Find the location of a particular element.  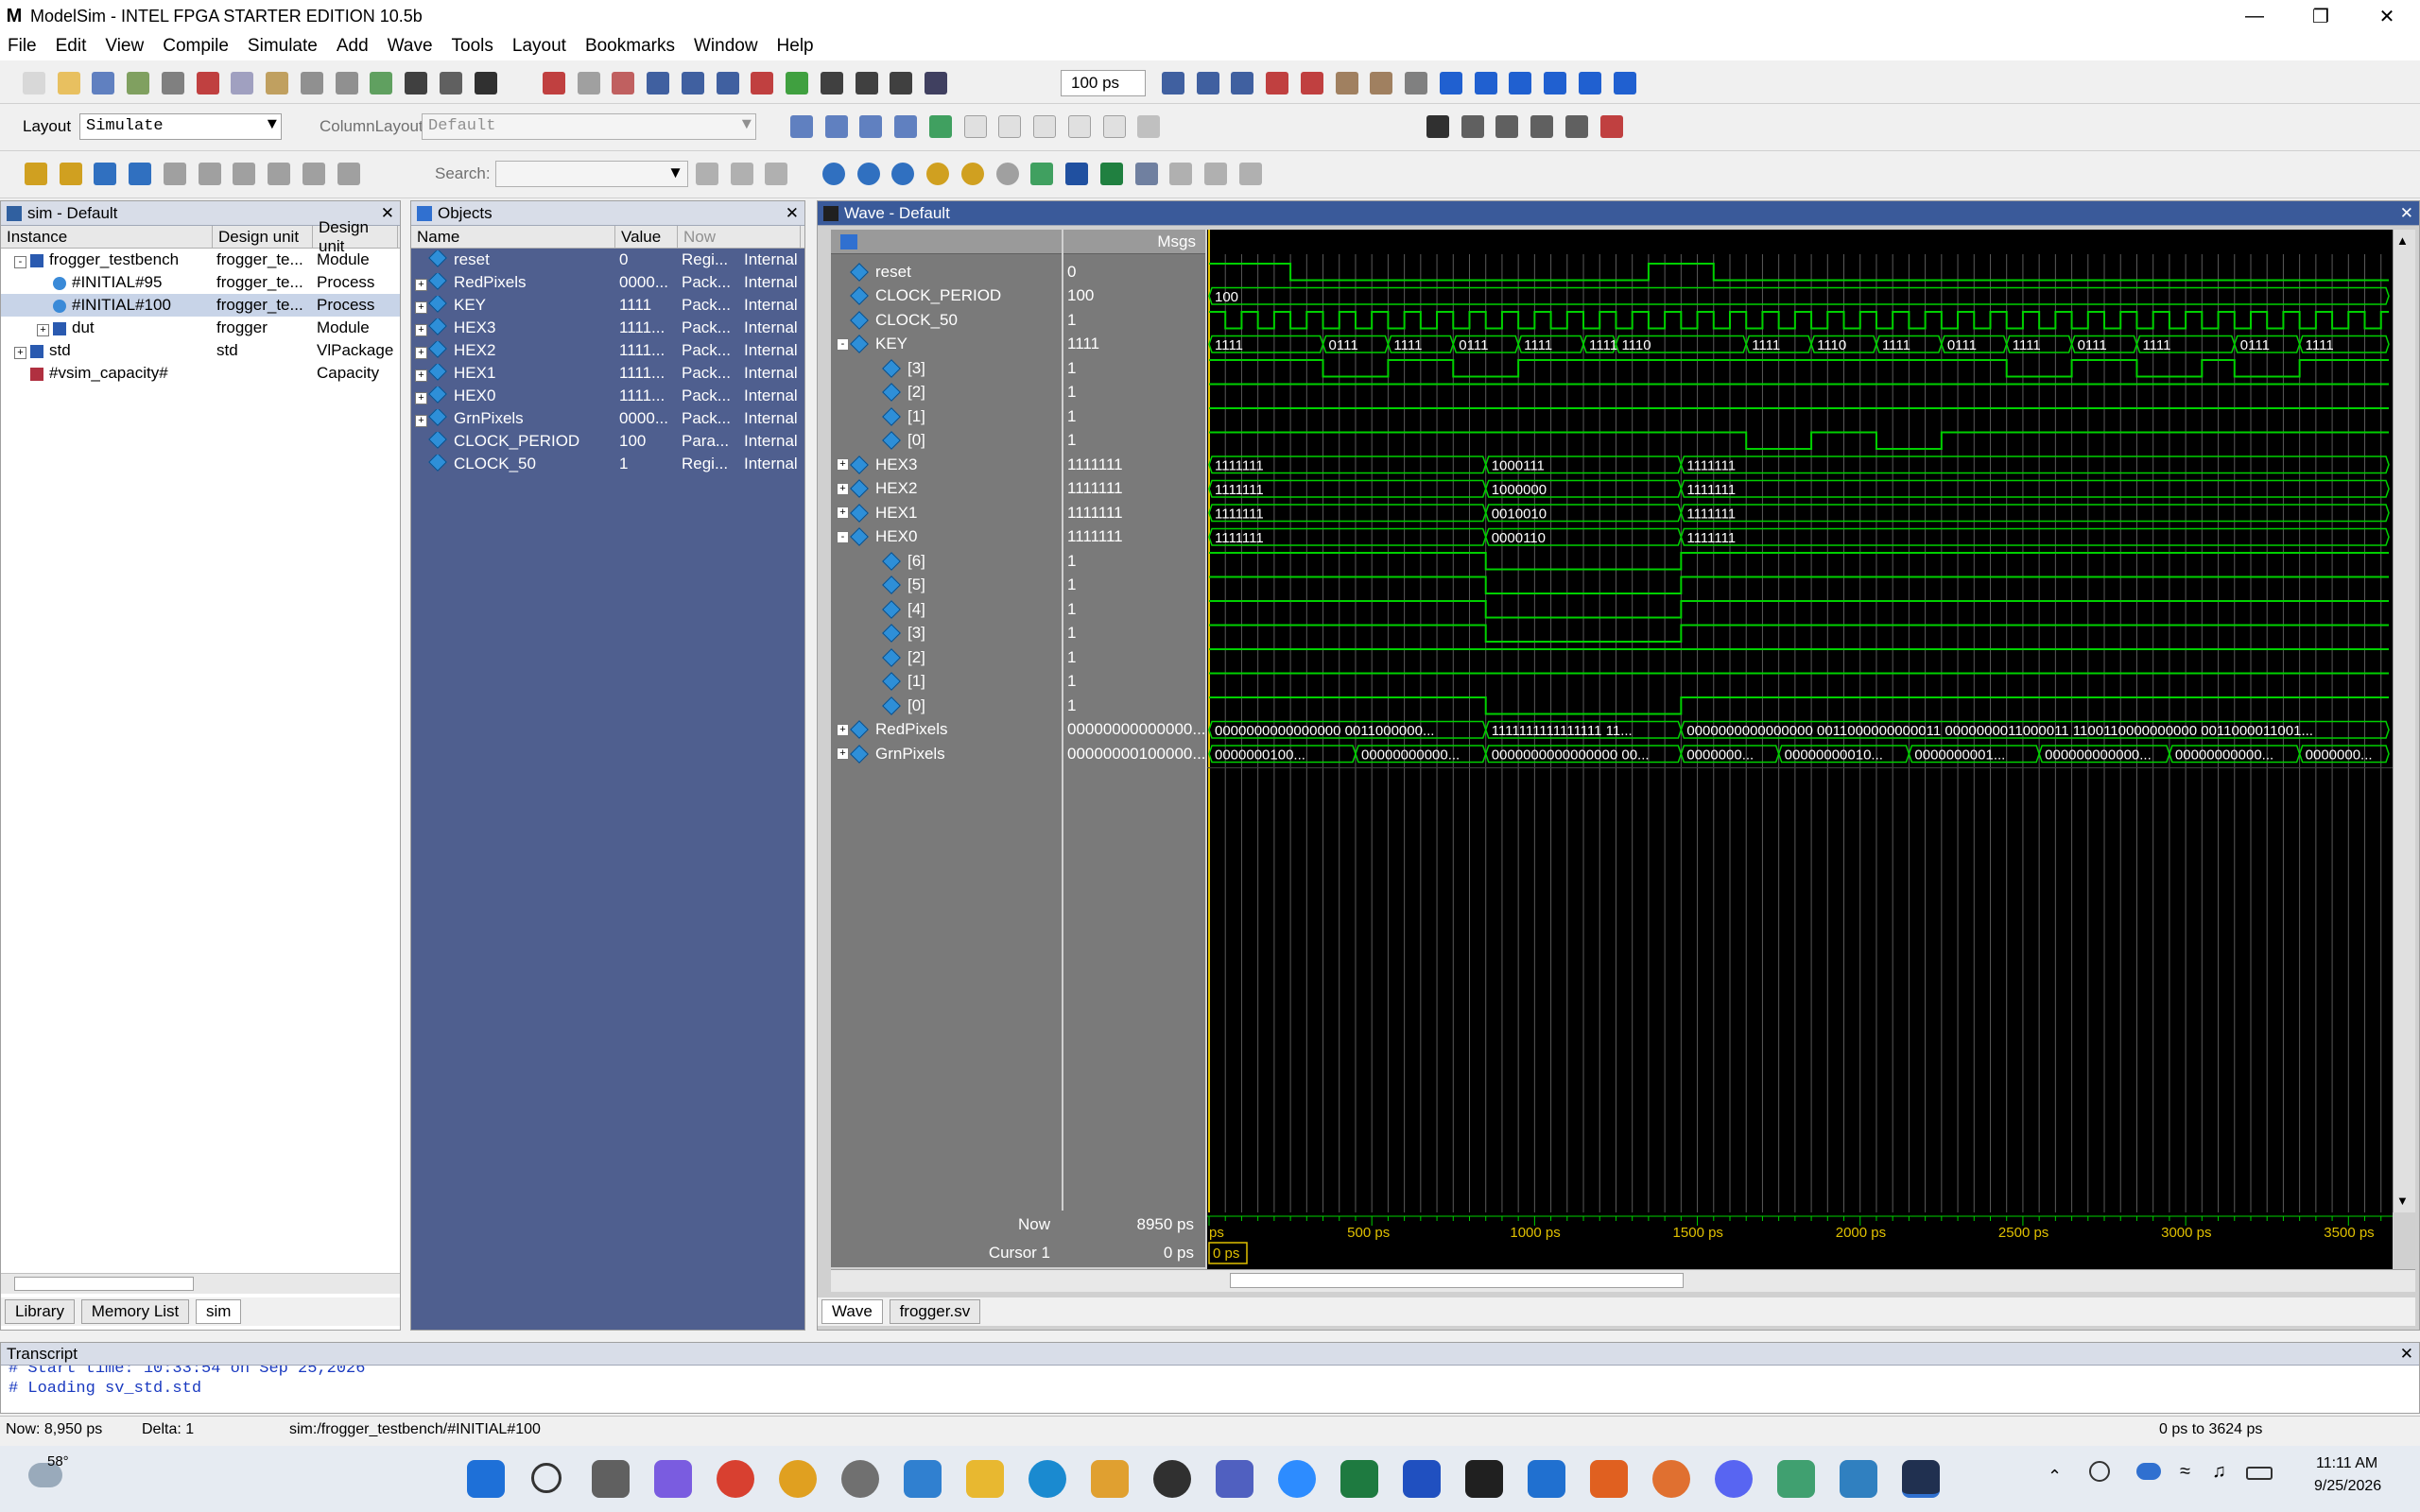

format-io-icon is located at coordinates (1045, 126).